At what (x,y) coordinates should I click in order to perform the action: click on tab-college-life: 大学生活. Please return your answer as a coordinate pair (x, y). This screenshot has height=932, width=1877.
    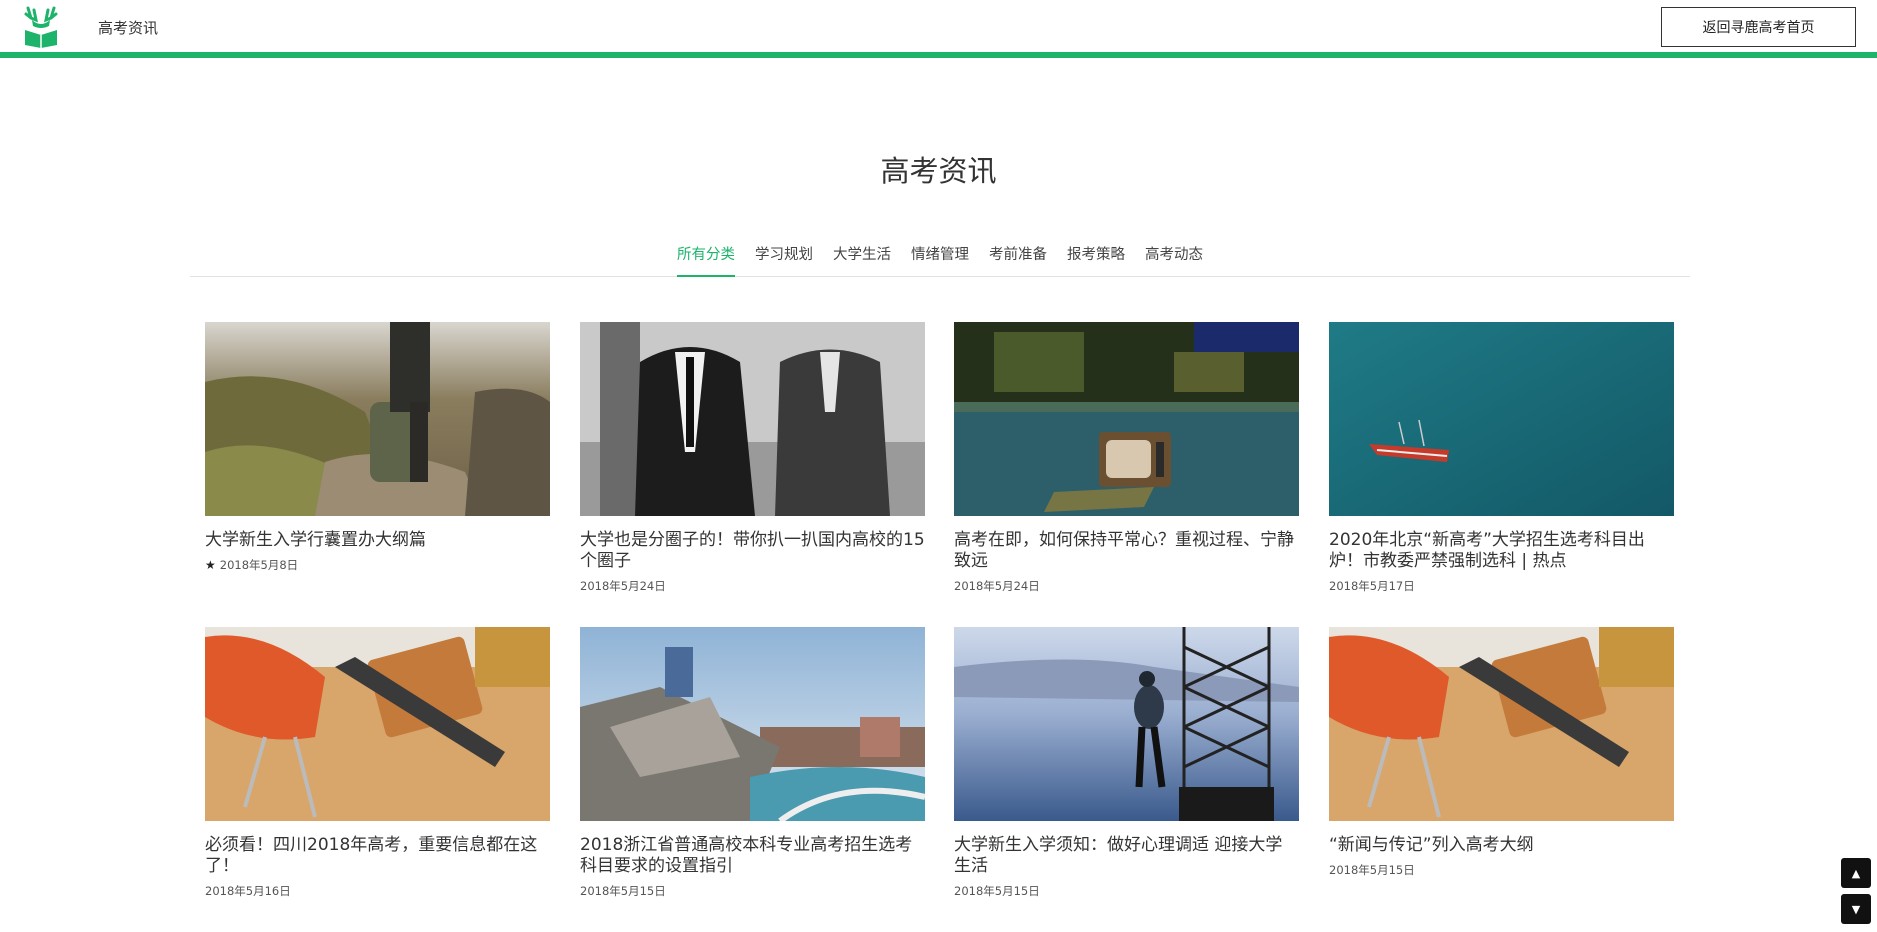
    Looking at the image, I should click on (862, 260).